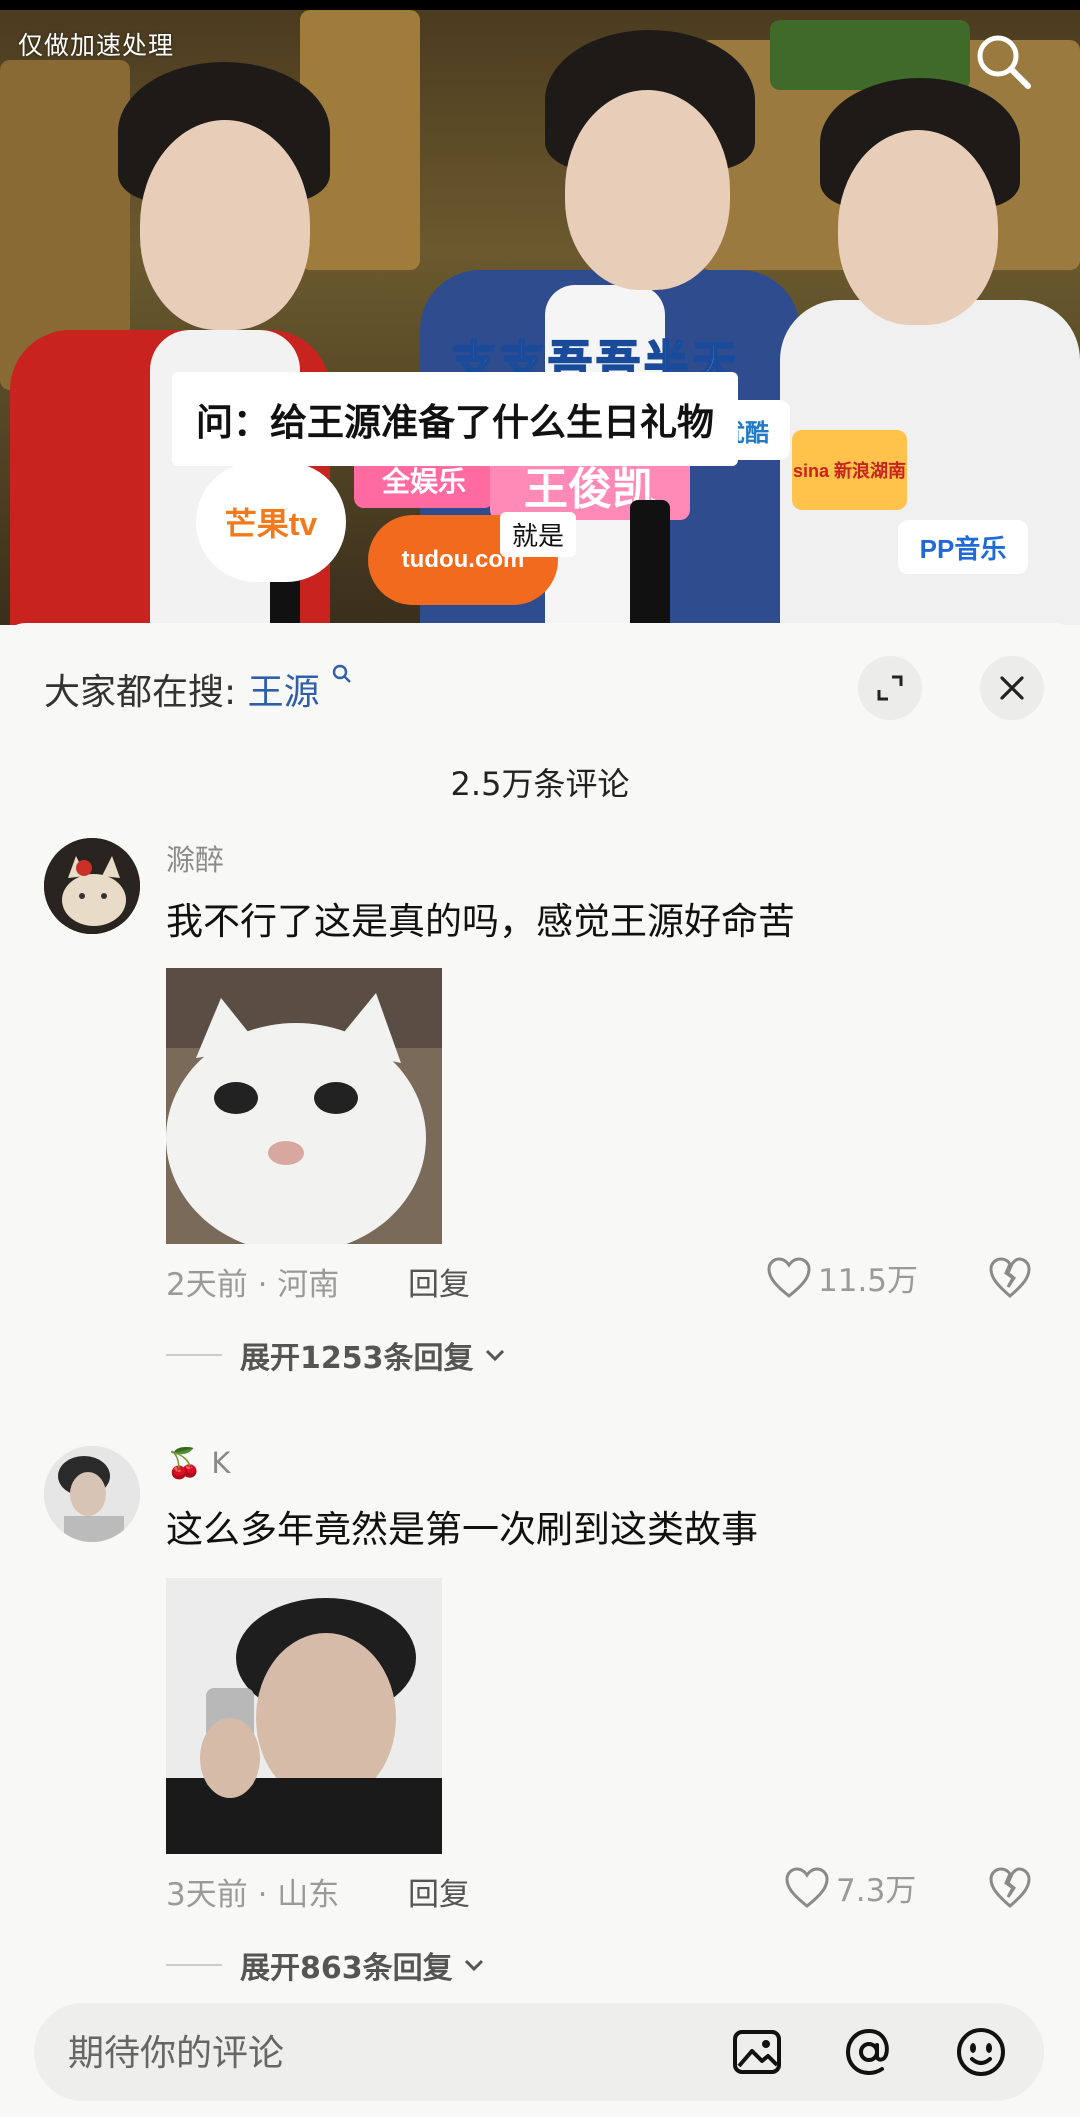 Image resolution: width=1080 pixels, height=2117 pixels. I want to click on like-count: 7.3万, so click(876, 1891).